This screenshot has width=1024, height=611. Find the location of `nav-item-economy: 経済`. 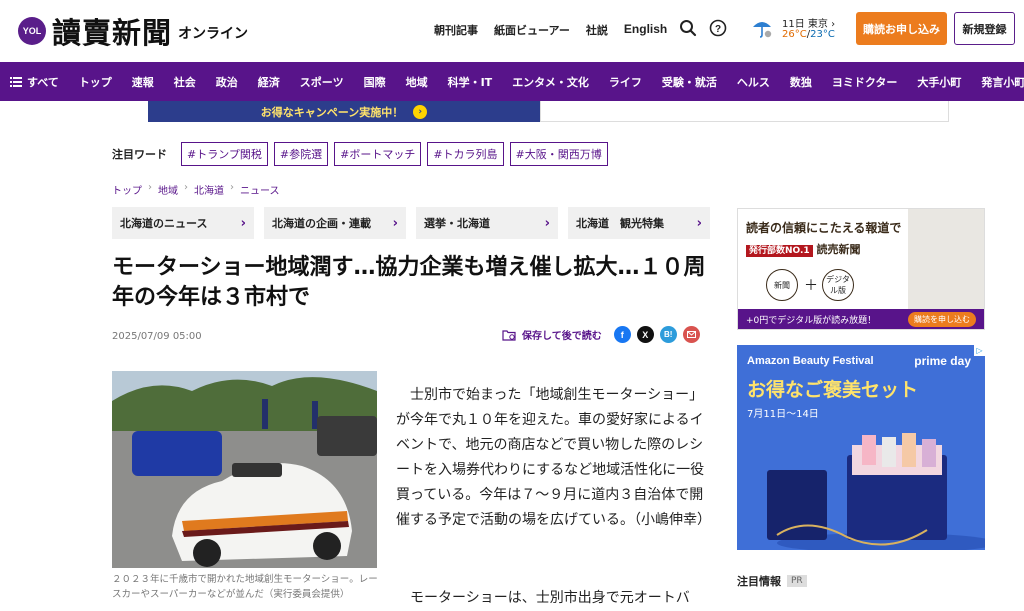

nav-item-economy: 経済 is located at coordinates (269, 81).